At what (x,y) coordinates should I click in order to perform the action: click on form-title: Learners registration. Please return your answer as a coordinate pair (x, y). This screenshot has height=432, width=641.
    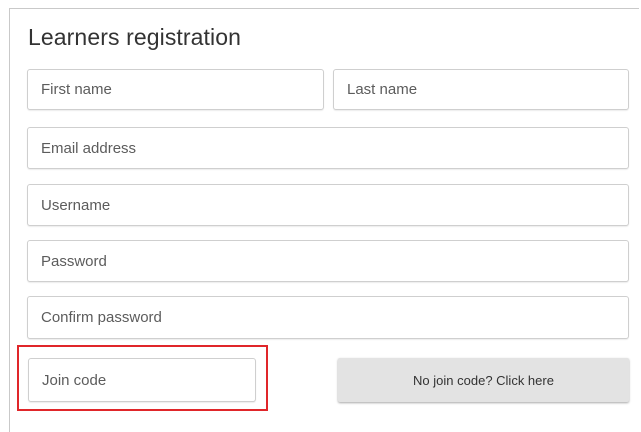
    Looking at the image, I should click on (135, 37).